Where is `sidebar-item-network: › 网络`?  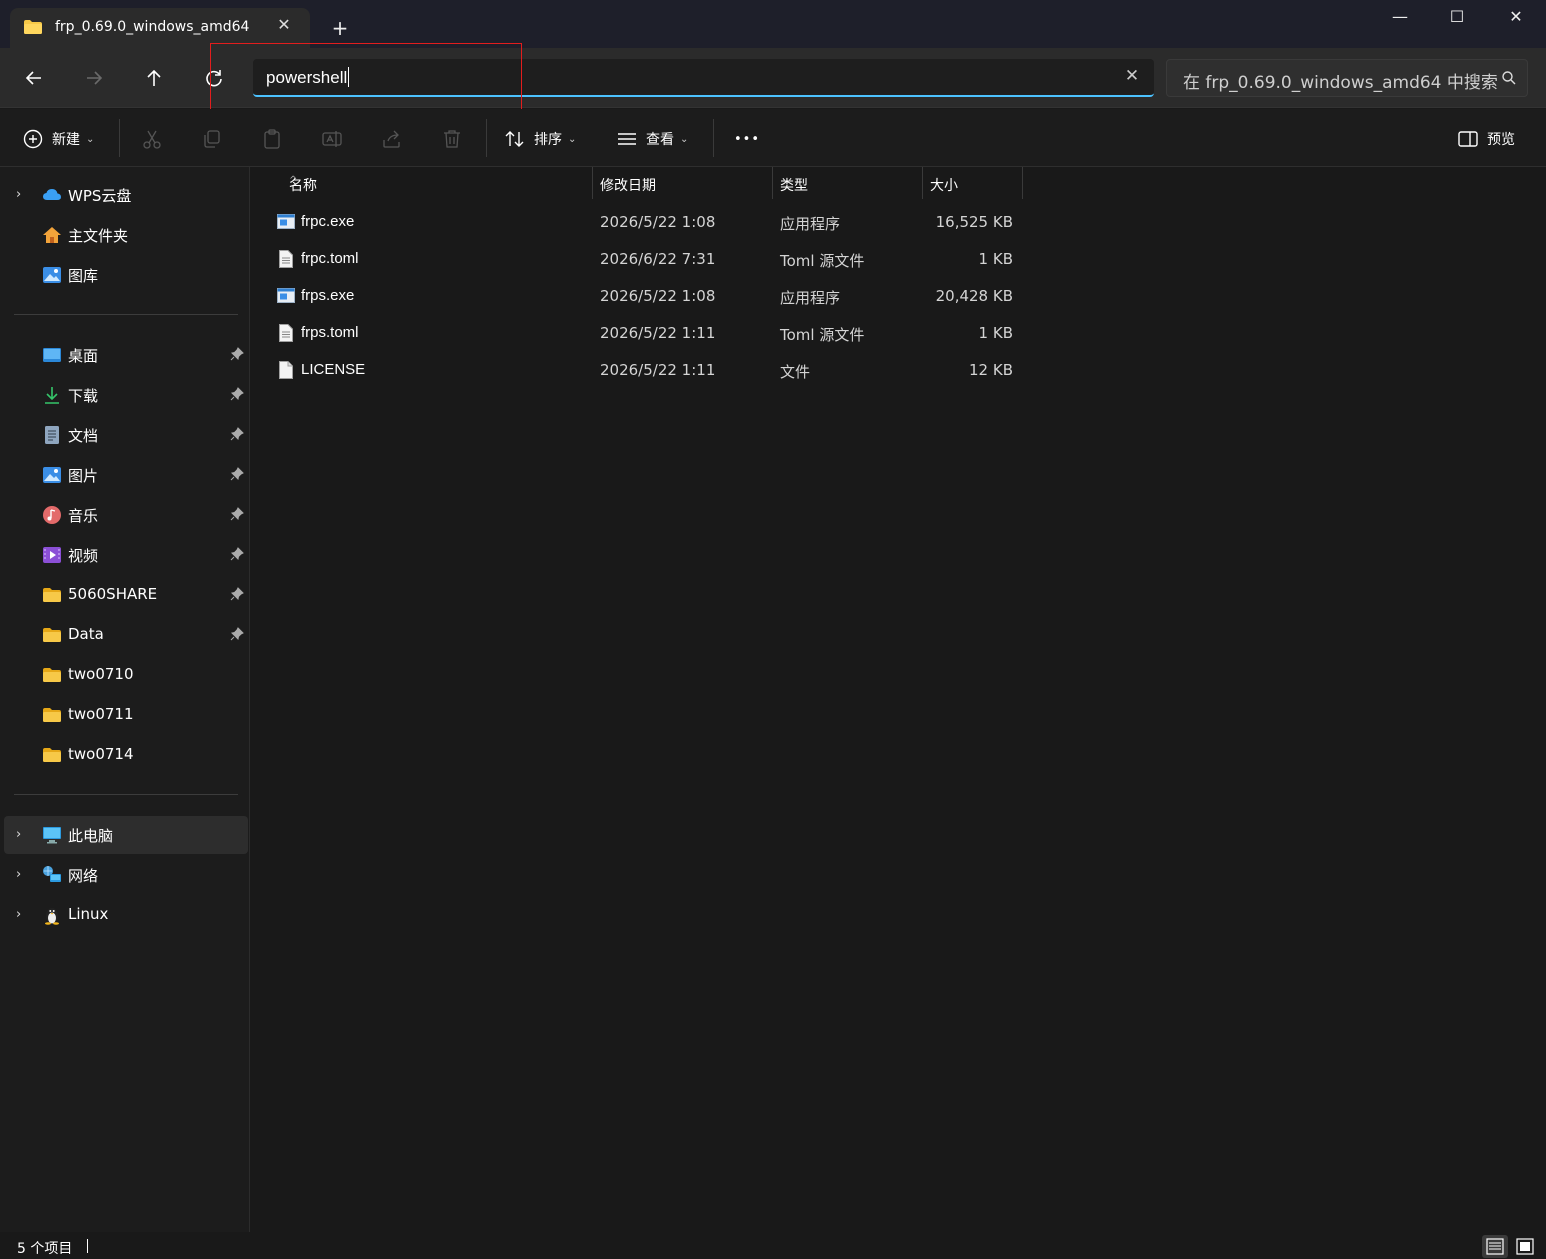
sidebar-item-network: › 网络 is located at coordinates (126, 875).